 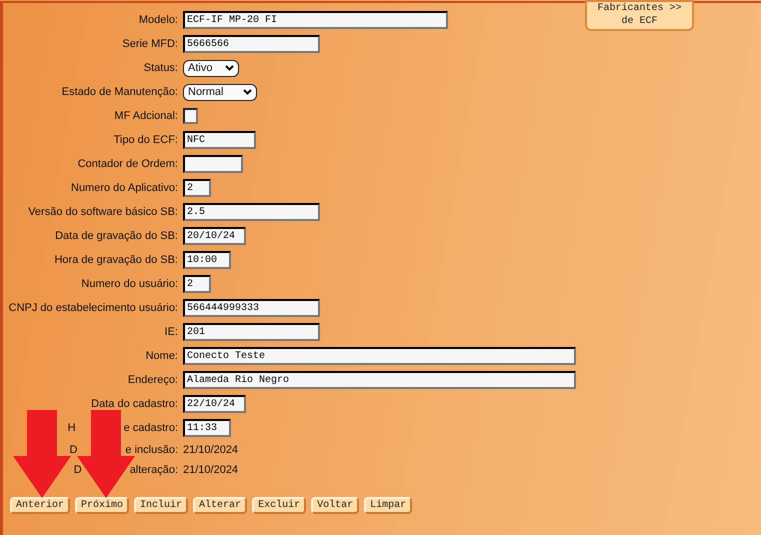 I want to click on text-field: 566444999333, so click(x=251, y=308).